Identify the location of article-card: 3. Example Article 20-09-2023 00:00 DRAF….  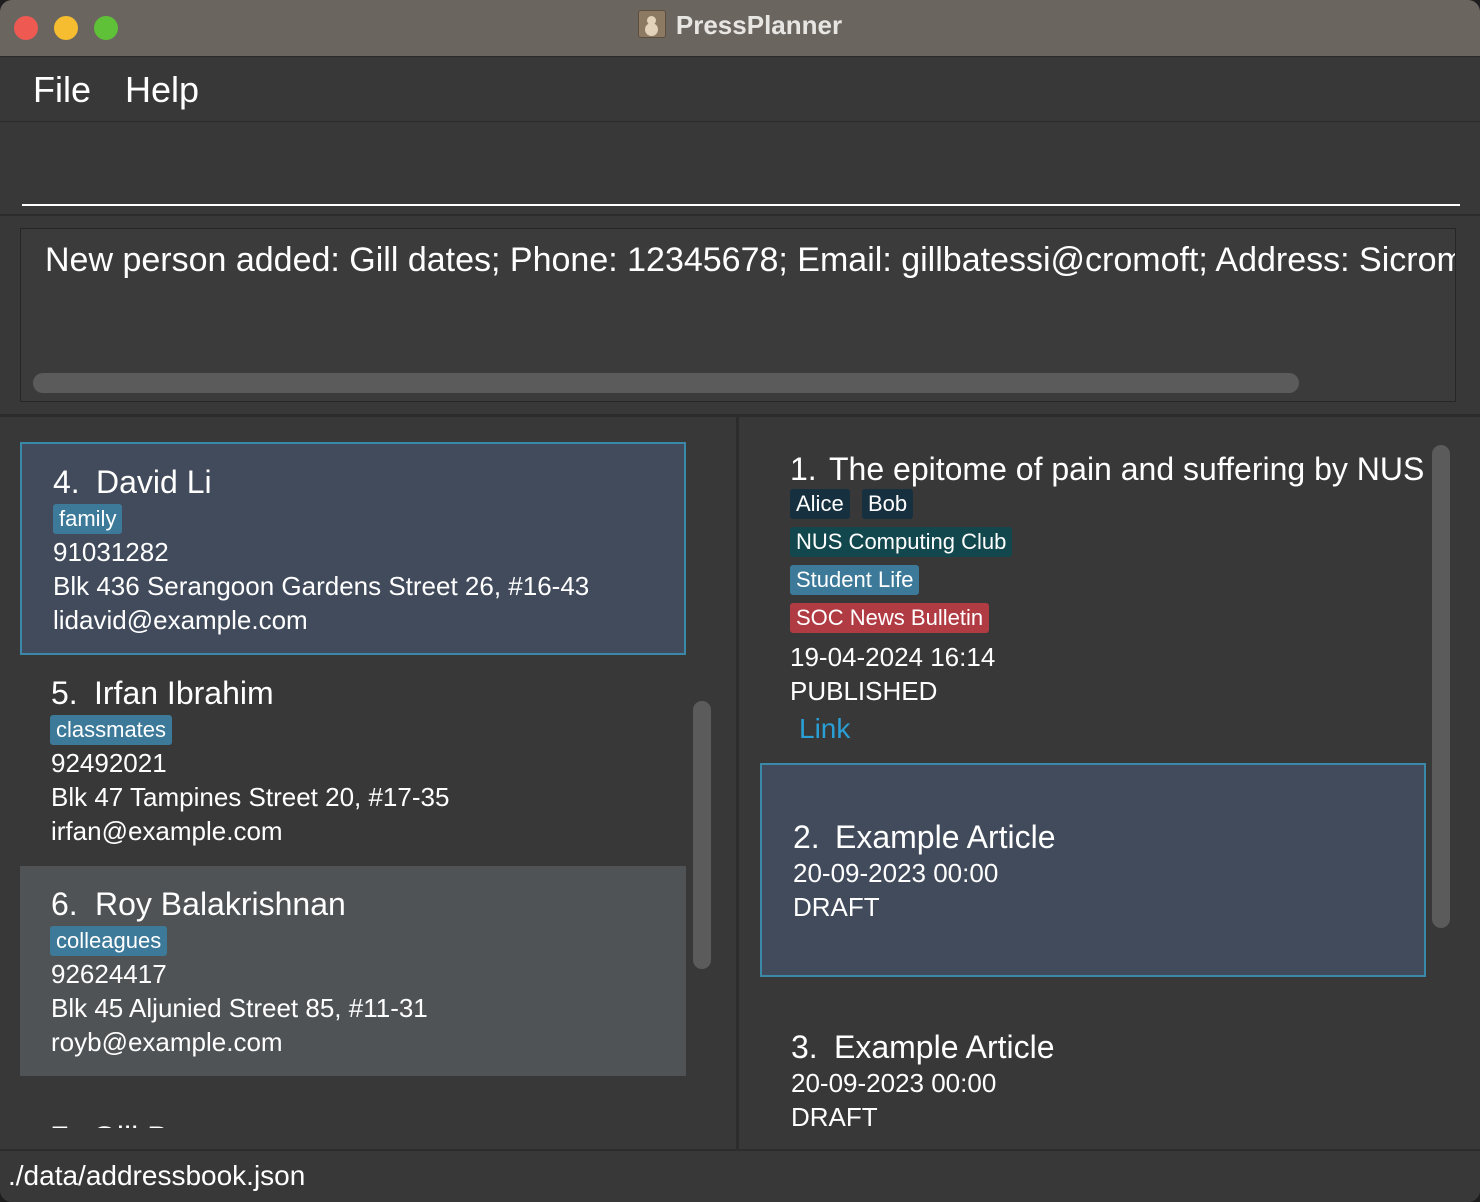
(1093, 1052).